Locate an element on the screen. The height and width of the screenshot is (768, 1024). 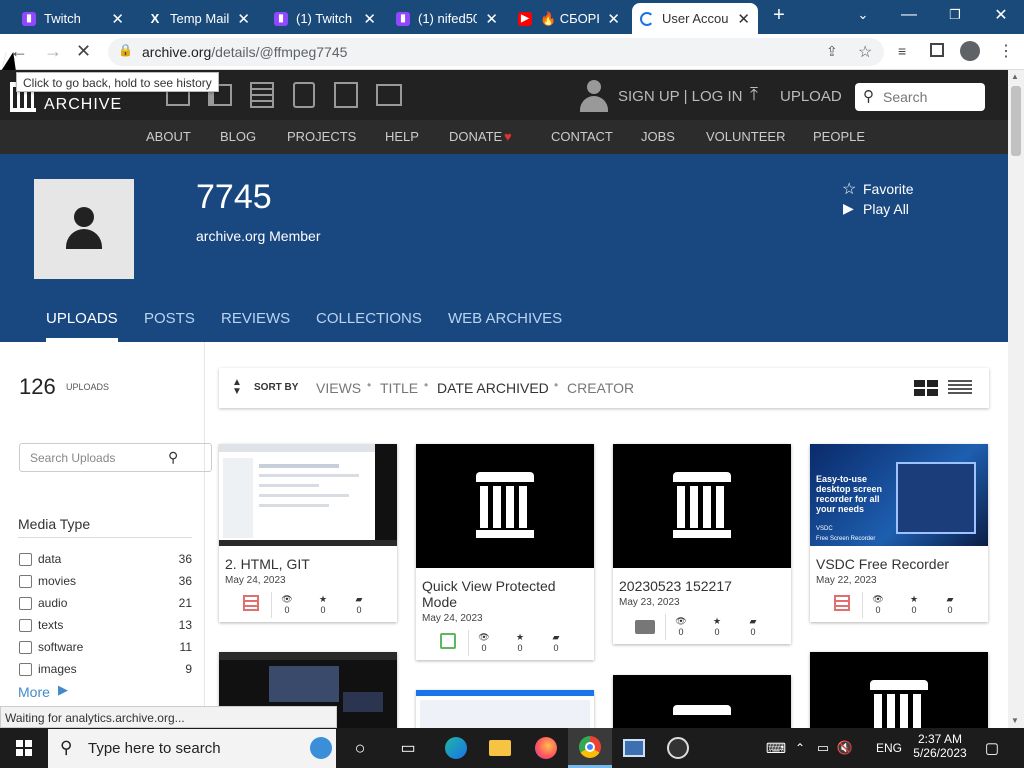
browser-tab-4: ▮ (1) nifed50 ✕ is located at coordinates (447, 18).